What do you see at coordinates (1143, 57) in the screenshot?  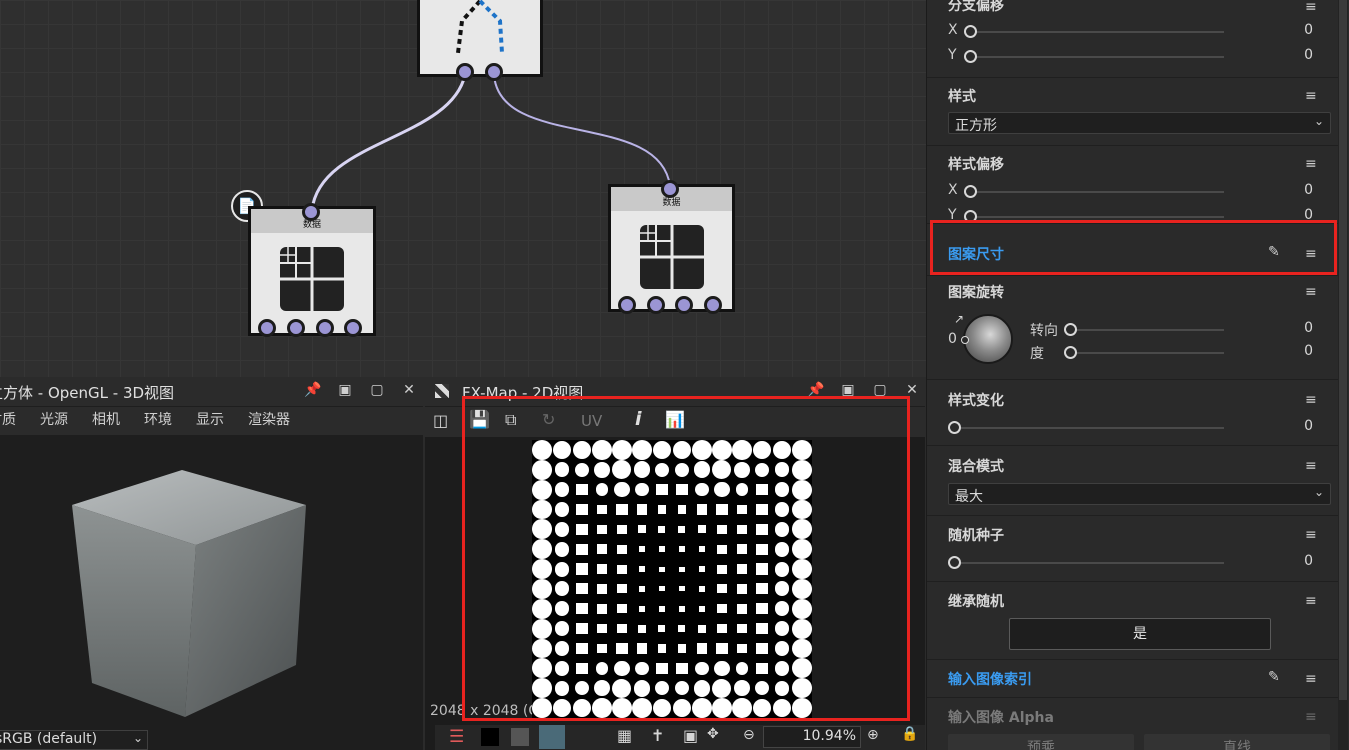 I see `branch-offset-y-slider: Y 0` at bounding box center [1143, 57].